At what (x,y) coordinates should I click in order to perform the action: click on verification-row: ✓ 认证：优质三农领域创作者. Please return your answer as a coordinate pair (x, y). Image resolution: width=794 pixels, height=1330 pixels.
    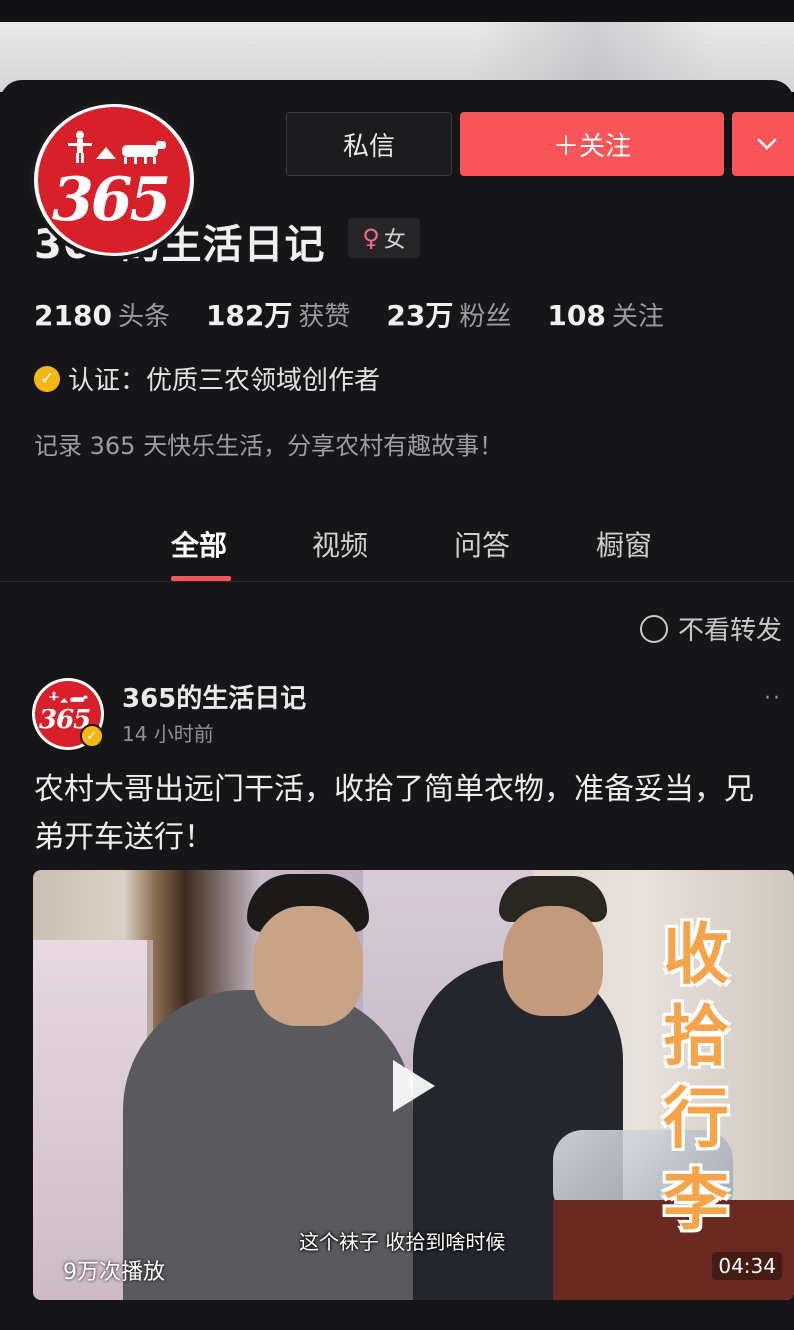
    Looking at the image, I should click on (207, 378).